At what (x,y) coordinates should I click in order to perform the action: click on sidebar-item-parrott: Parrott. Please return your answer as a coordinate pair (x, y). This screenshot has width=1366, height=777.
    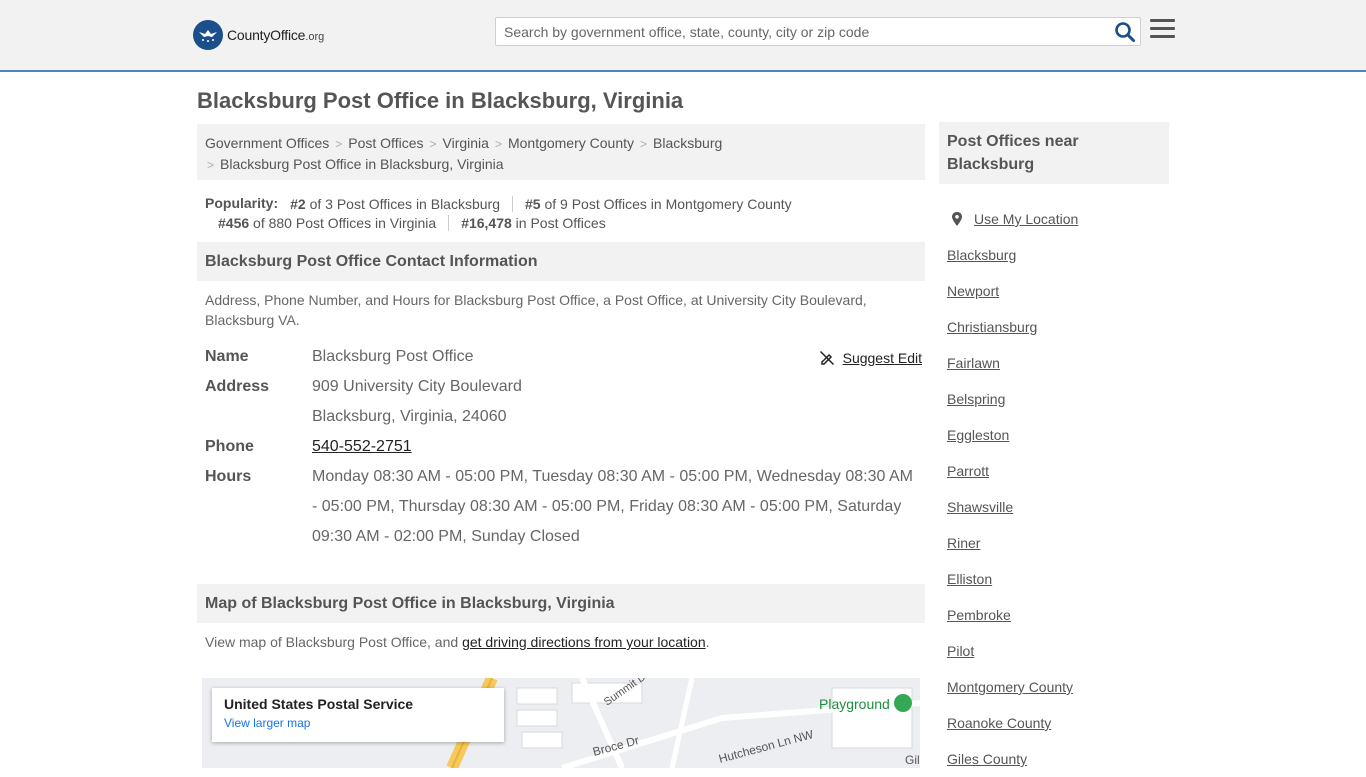
    Looking at the image, I should click on (1054, 471).